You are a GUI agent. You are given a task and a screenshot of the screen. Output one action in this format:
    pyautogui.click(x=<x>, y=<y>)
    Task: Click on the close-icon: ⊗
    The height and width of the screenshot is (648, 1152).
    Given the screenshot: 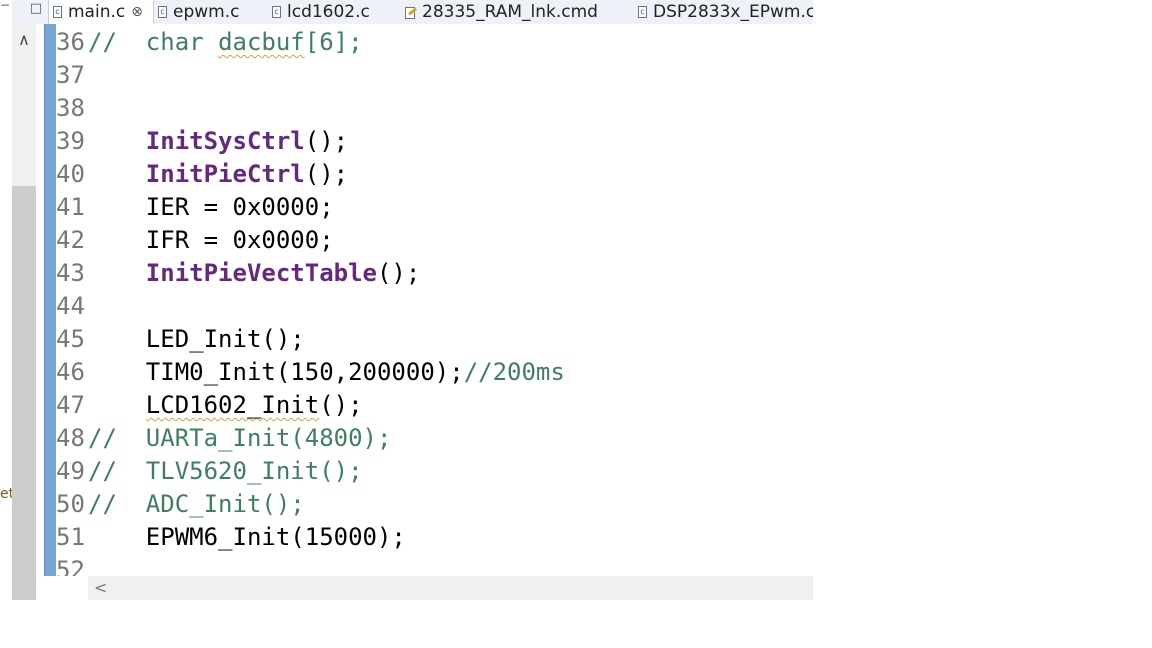 What is the action you would take?
    pyautogui.click(x=137, y=12)
    